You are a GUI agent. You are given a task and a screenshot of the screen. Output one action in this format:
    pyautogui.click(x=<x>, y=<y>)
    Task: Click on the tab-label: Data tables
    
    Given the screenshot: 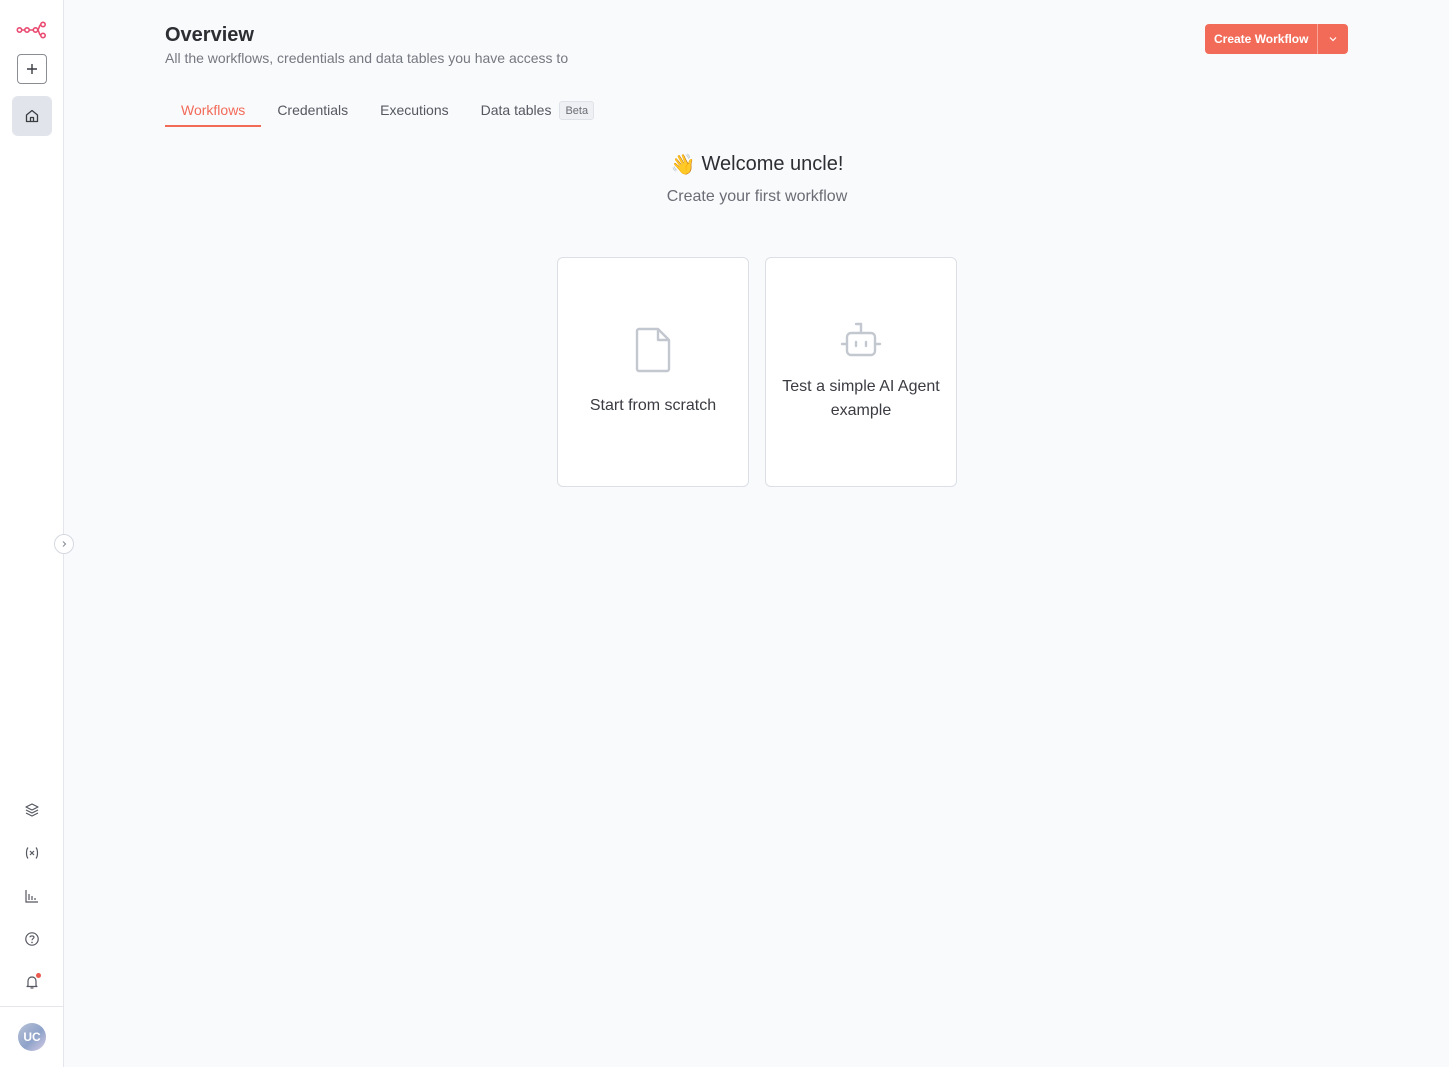 What is the action you would take?
    pyautogui.click(x=516, y=110)
    